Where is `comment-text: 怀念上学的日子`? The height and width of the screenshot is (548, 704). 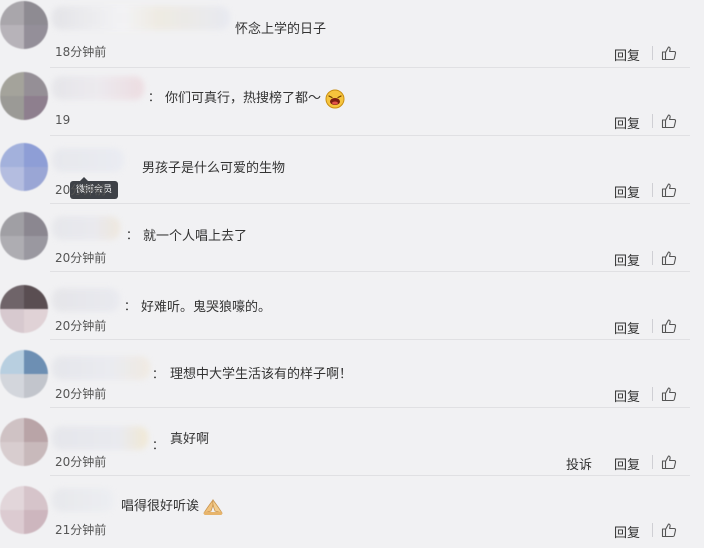 comment-text: 怀念上学的日子 is located at coordinates (281, 29).